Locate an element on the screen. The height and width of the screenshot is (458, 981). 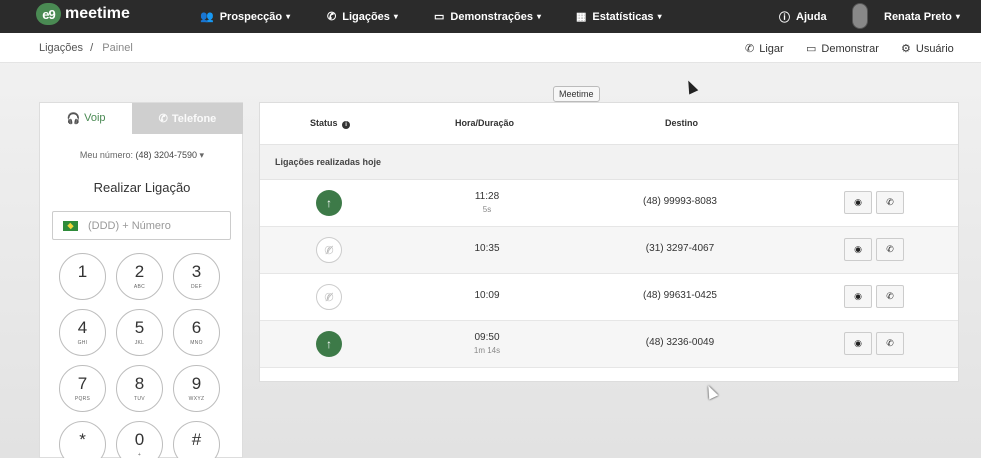
nav-estatisticas: ▦ Estatísticas ▾ is located at coordinates (619, 16).